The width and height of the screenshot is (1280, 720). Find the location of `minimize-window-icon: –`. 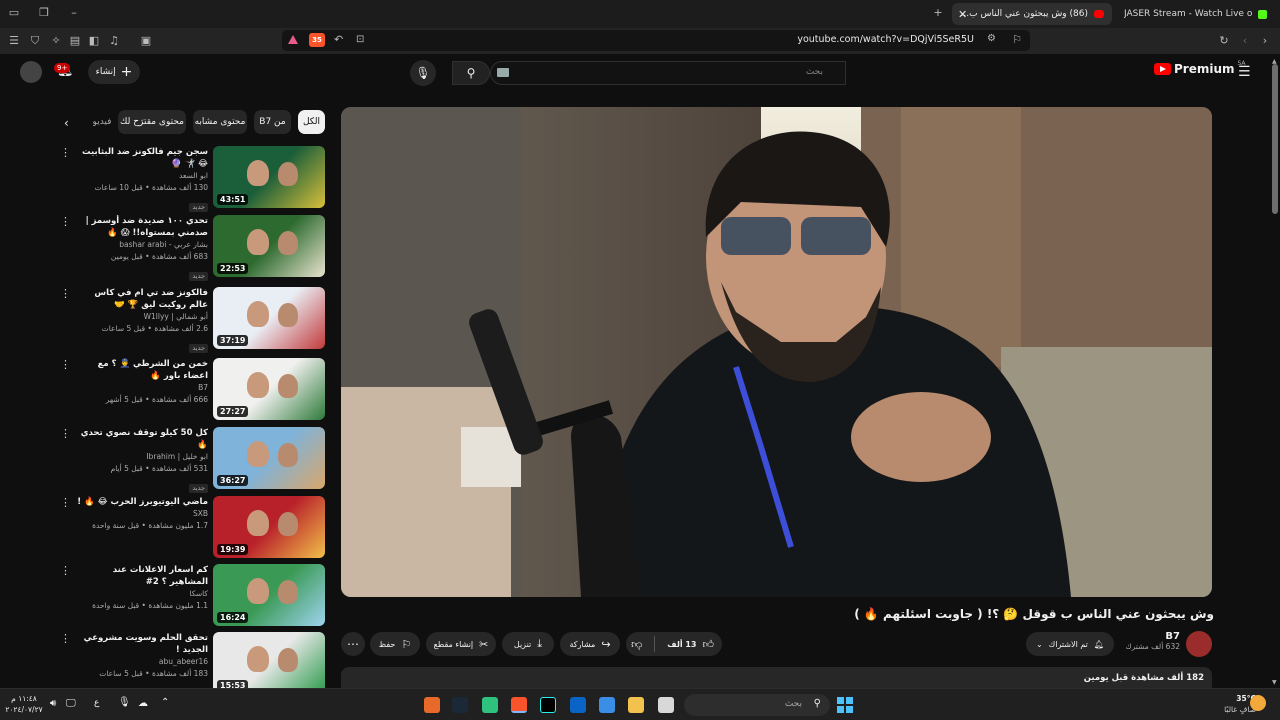

minimize-window-icon: – is located at coordinates (74, 13).